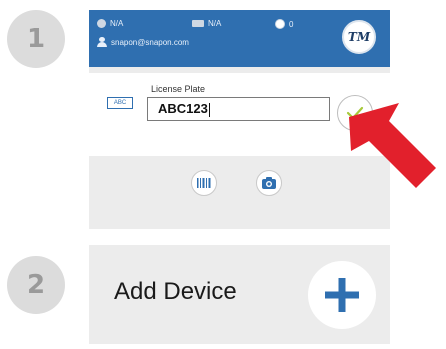  I want to click on user-icon, so click(102, 42).